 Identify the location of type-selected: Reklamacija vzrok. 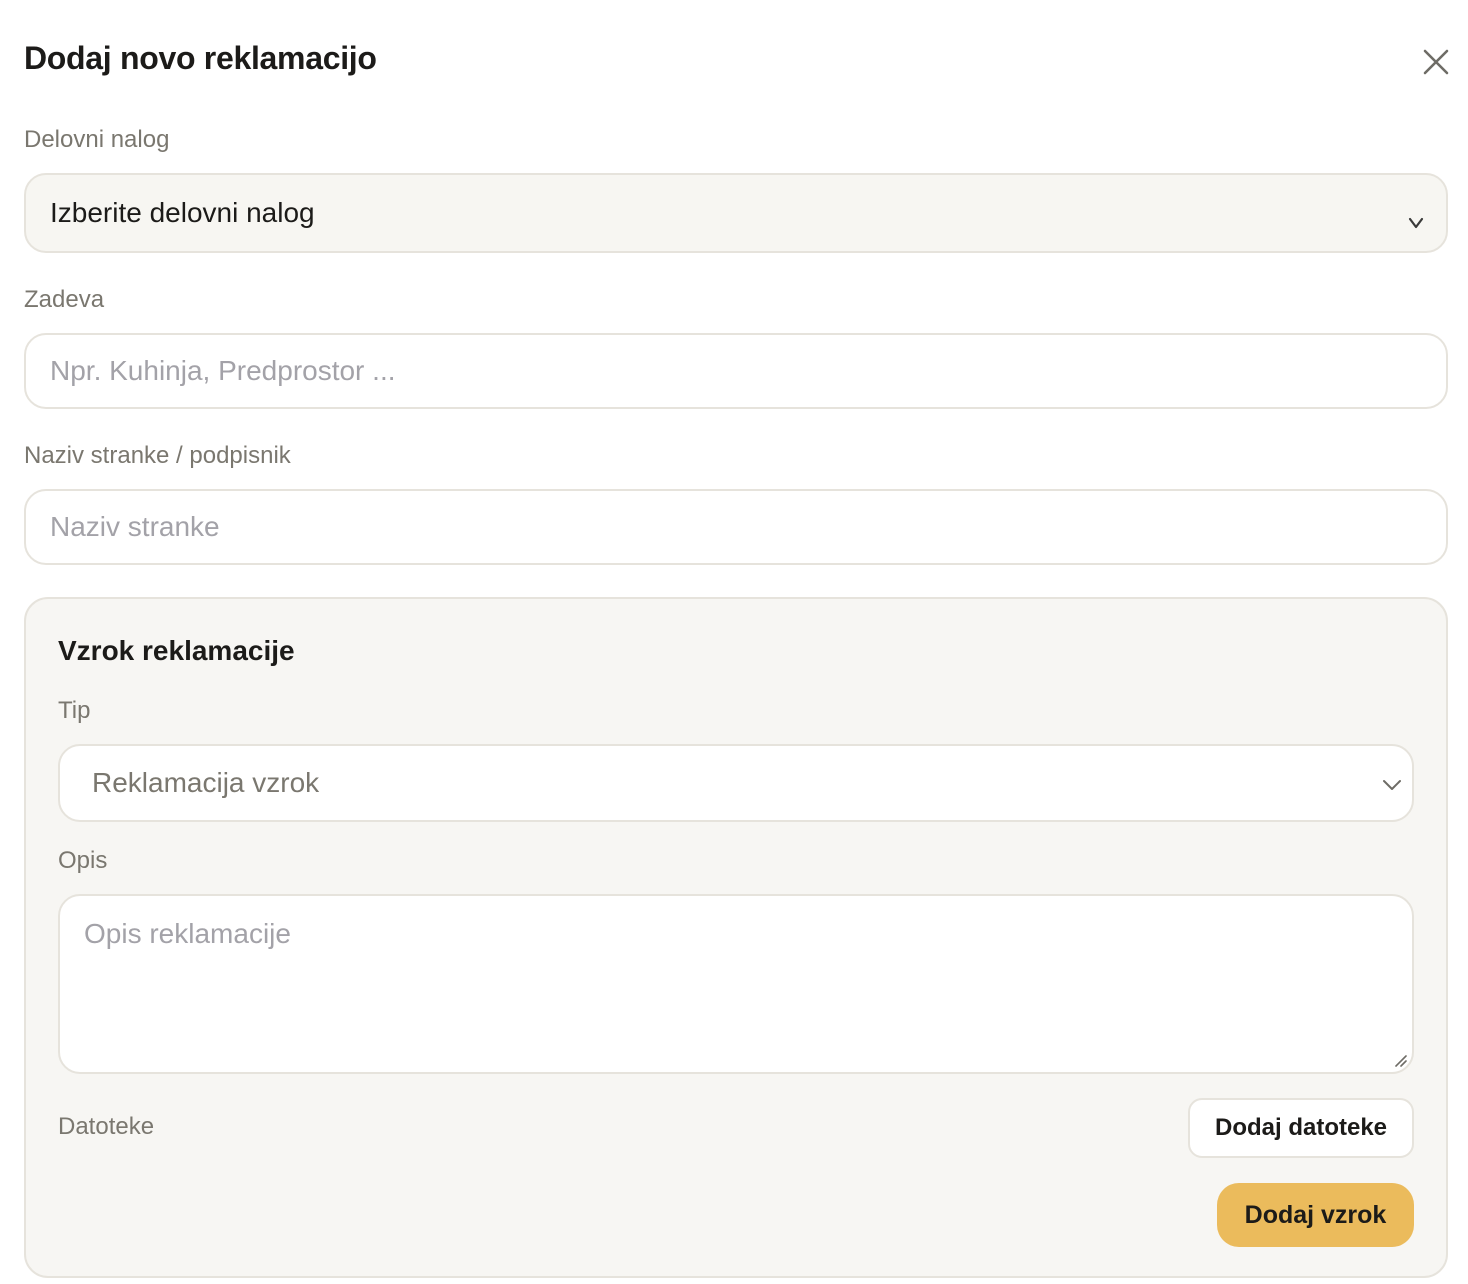
(206, 782).